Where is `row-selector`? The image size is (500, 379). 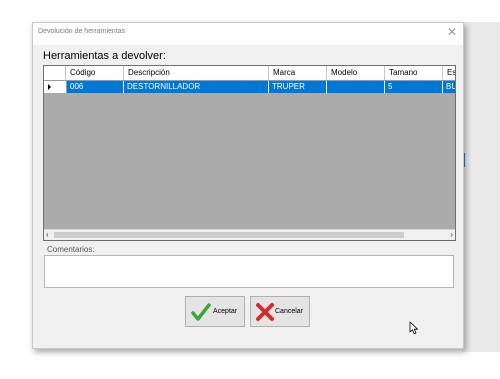 row-selector is located at coordinates (55, 87).